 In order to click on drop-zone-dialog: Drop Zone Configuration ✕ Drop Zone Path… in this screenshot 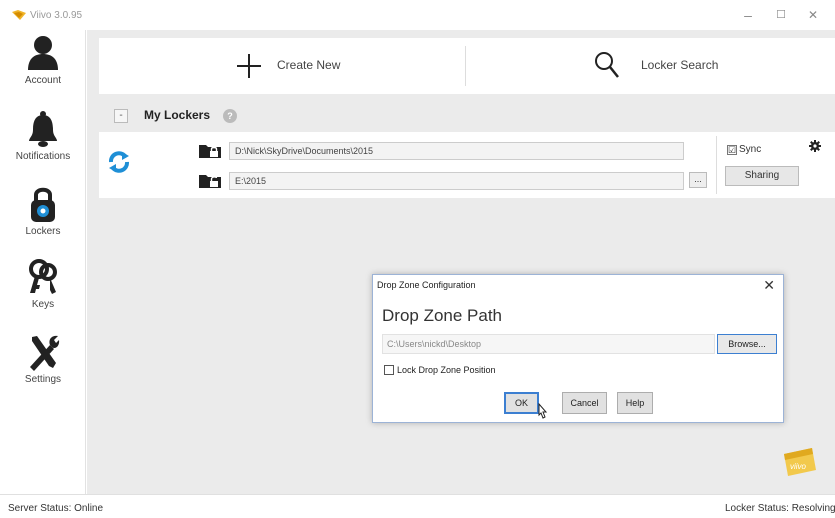, I will do `click(578, 348)`.